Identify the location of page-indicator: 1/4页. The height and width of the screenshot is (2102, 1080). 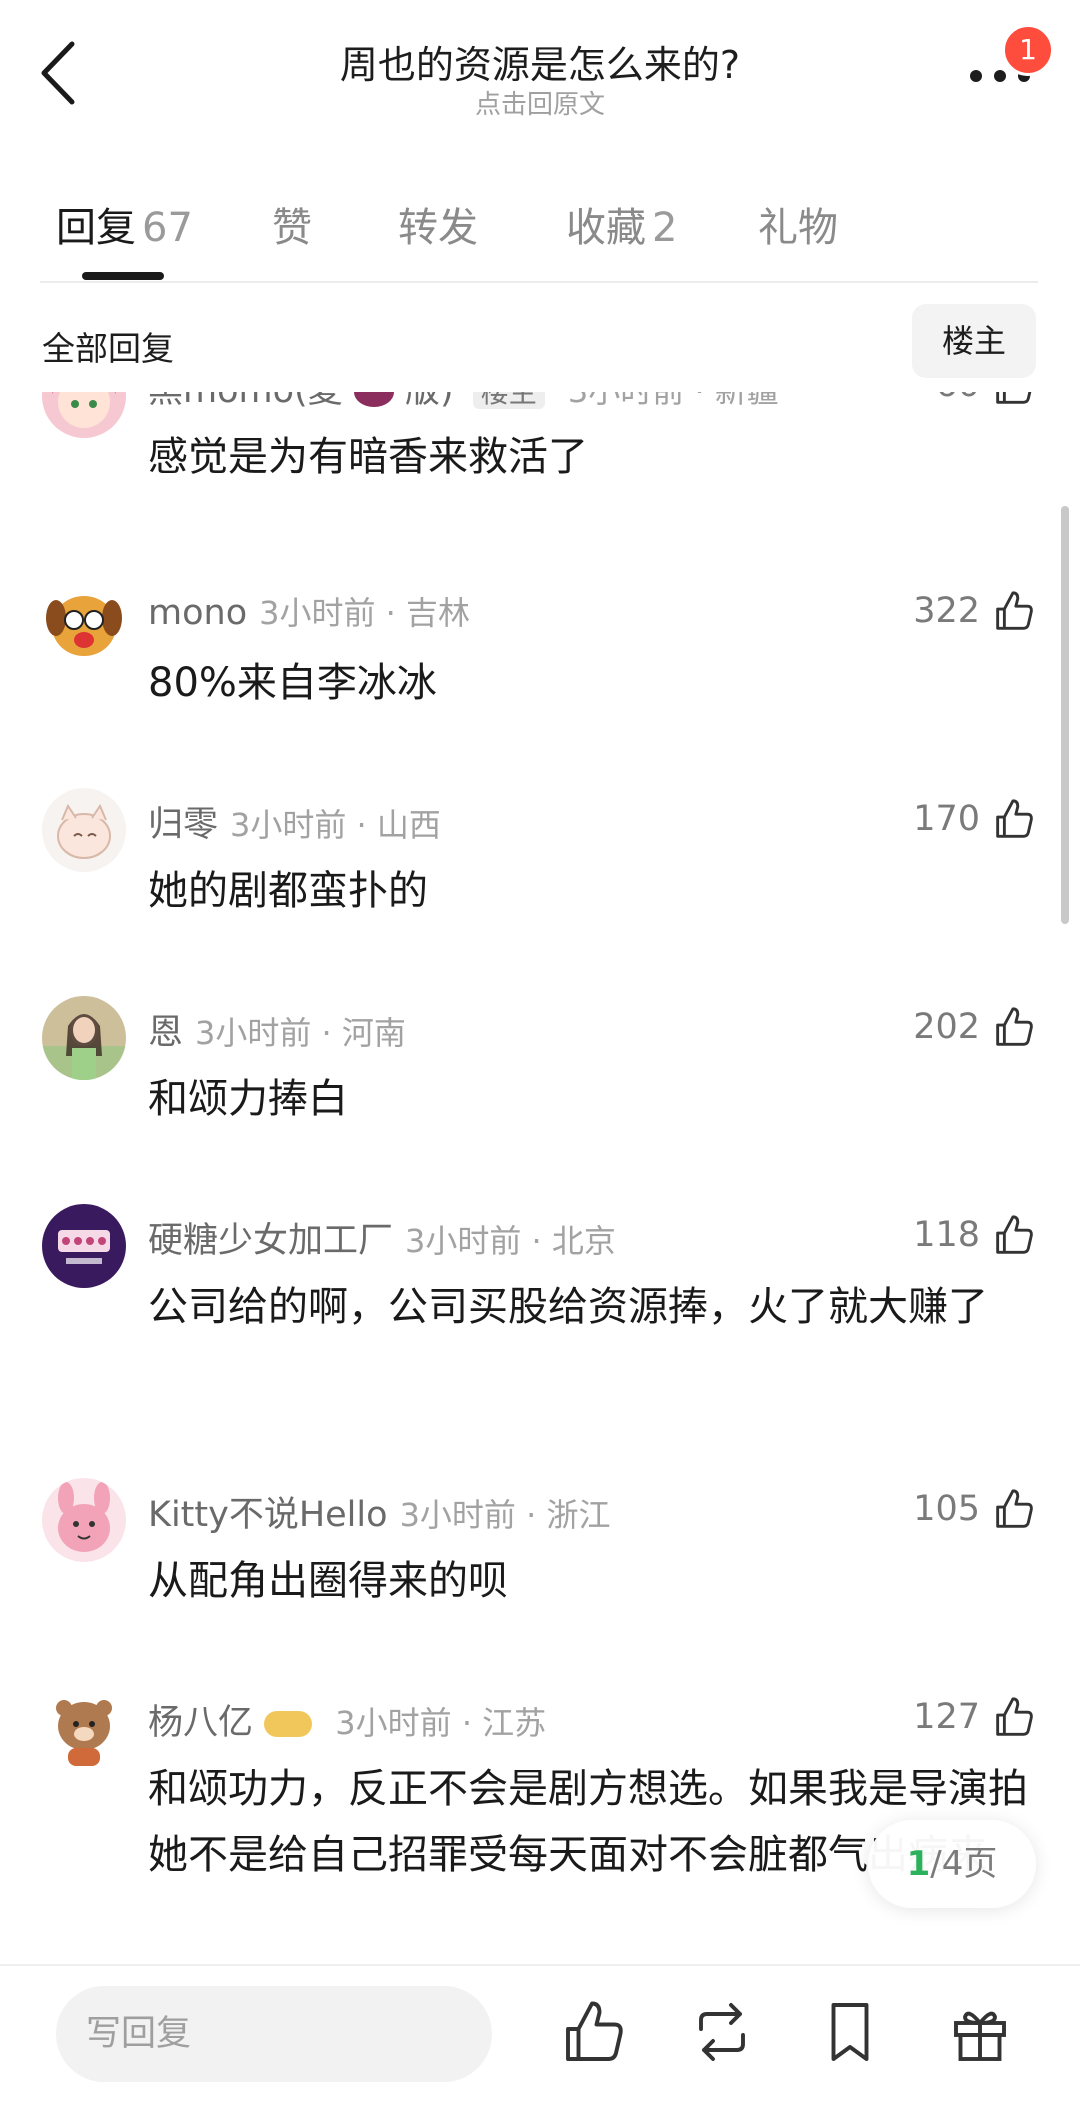
(952, 1864).